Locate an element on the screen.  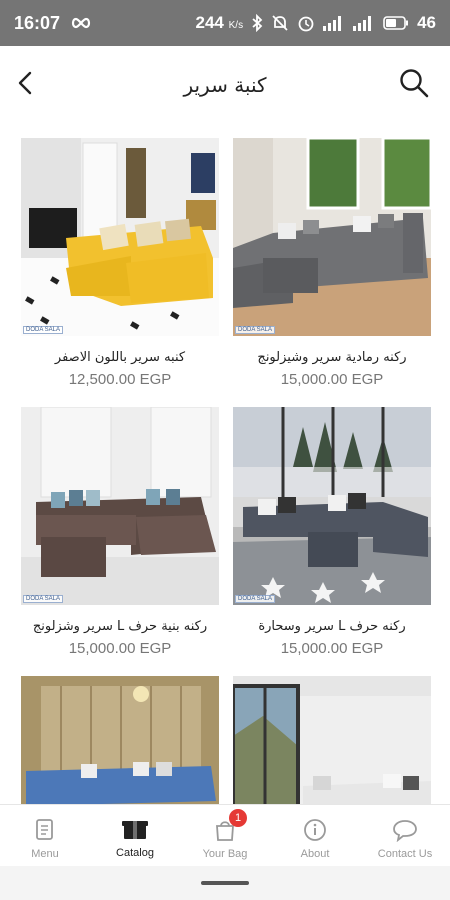
search-button is located at coordinates (414, 83).